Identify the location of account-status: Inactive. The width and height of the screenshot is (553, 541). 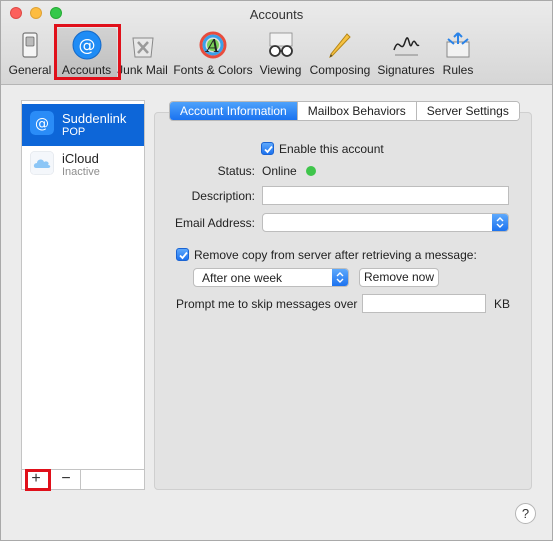
(81, 172).